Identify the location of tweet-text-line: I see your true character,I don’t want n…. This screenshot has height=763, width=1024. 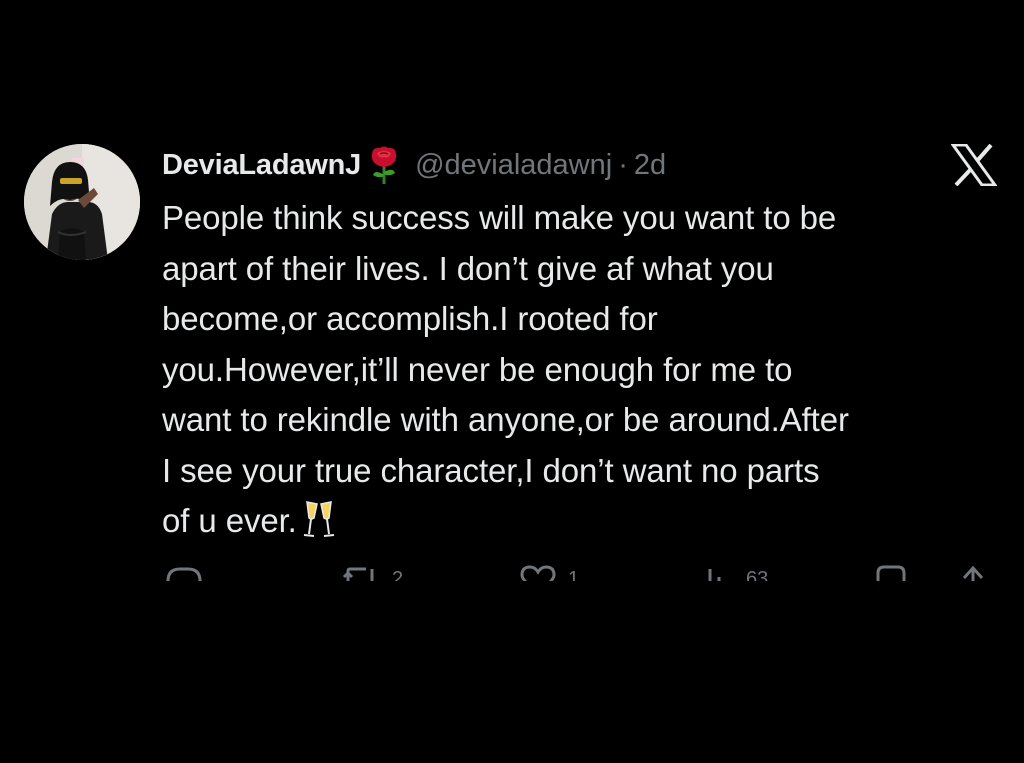
(491, 470).